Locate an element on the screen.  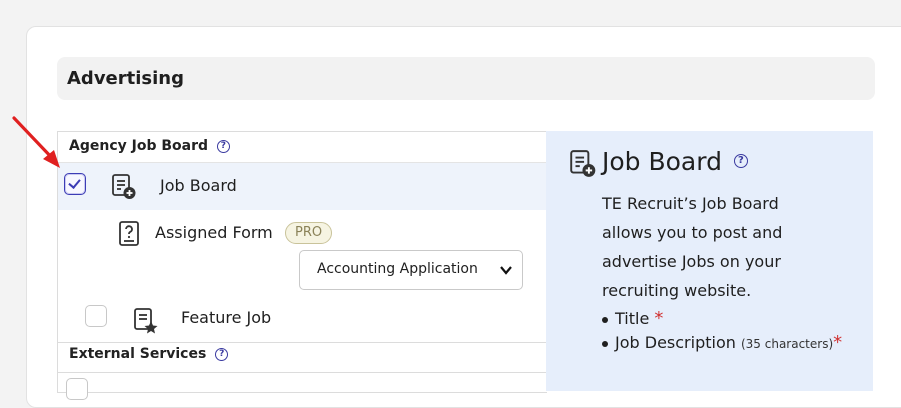
form-question-icon is located at coordinates (129, 233).